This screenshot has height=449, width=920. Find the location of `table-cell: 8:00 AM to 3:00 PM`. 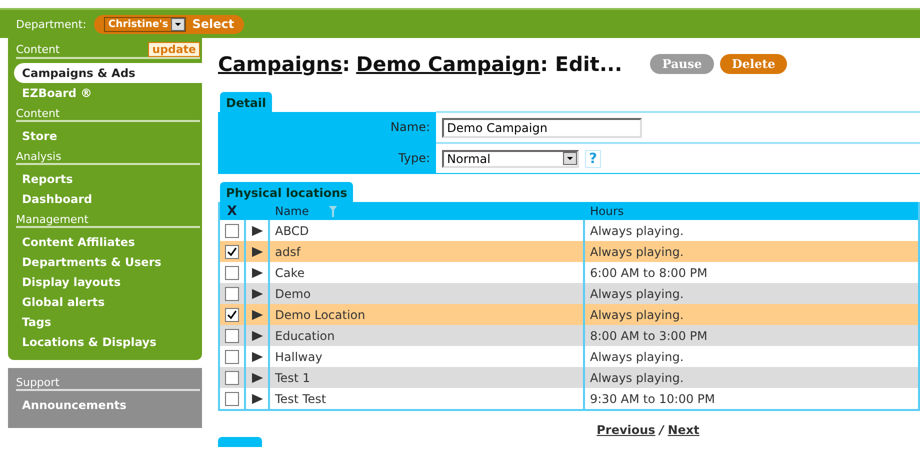

table-cell: 8:00 AM to 3:00 PM is located at coordinates (649, 335).